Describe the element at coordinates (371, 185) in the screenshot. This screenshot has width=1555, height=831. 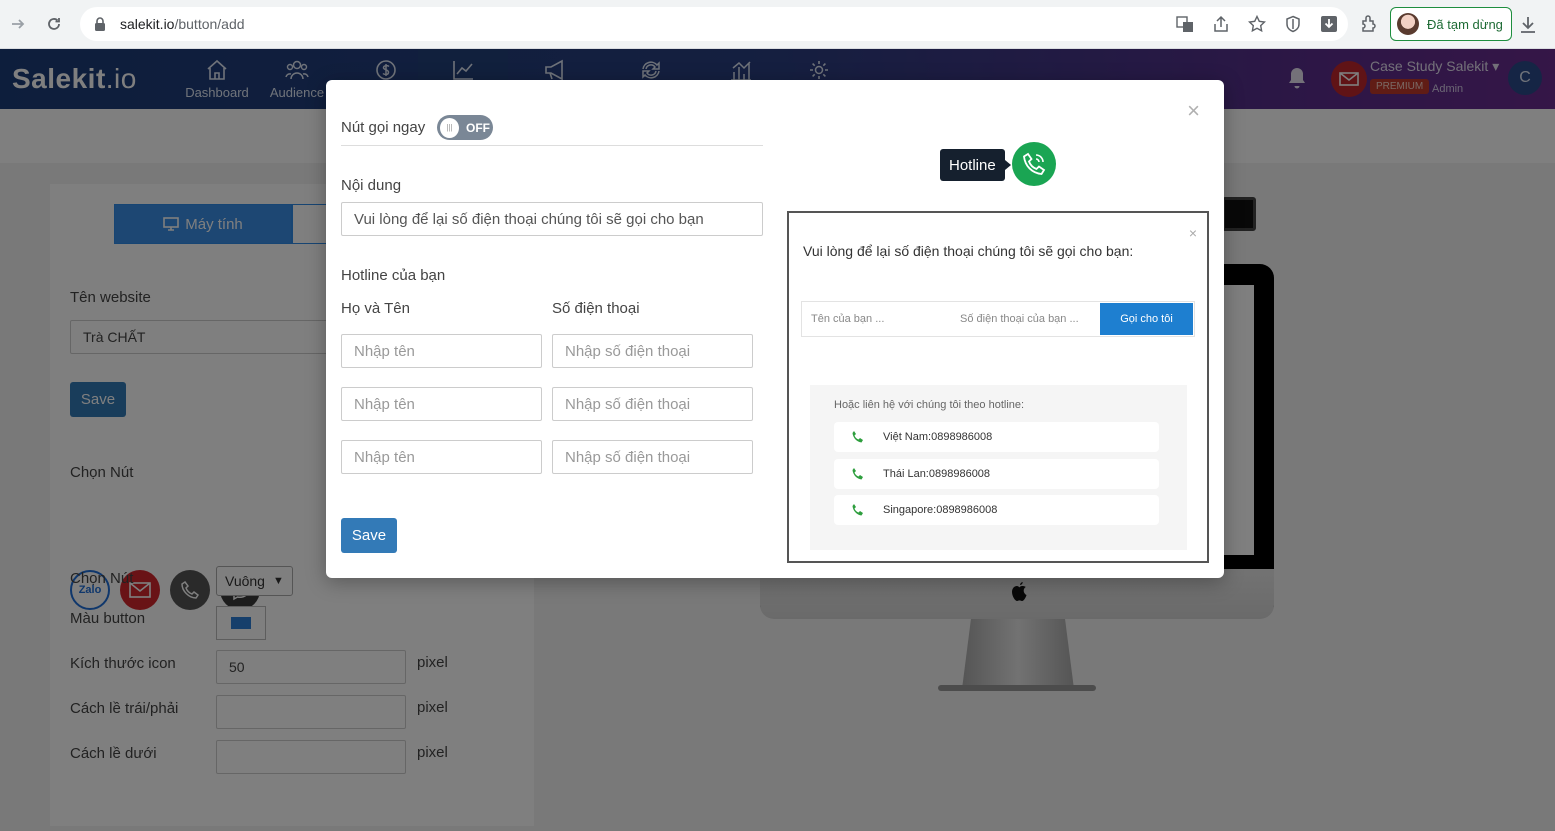
I see `content-label: Nội dung` at that location.